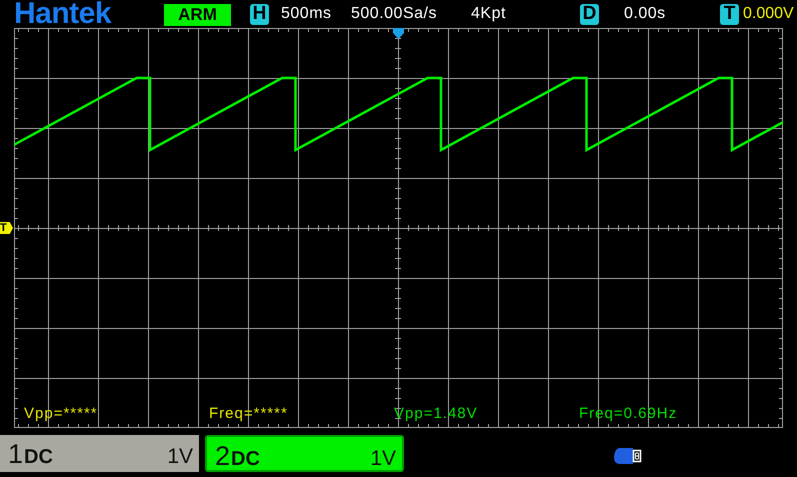  I want to click on trigger-position-marker, so click(398, 33).